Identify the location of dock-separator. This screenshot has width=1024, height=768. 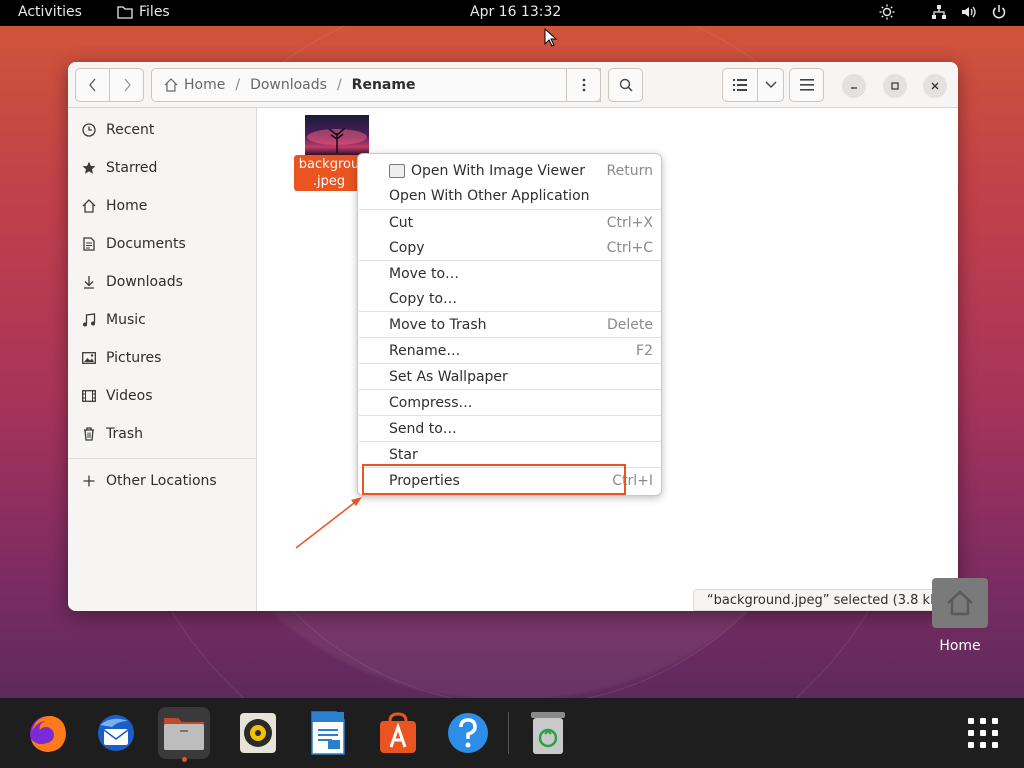
(508, 733).